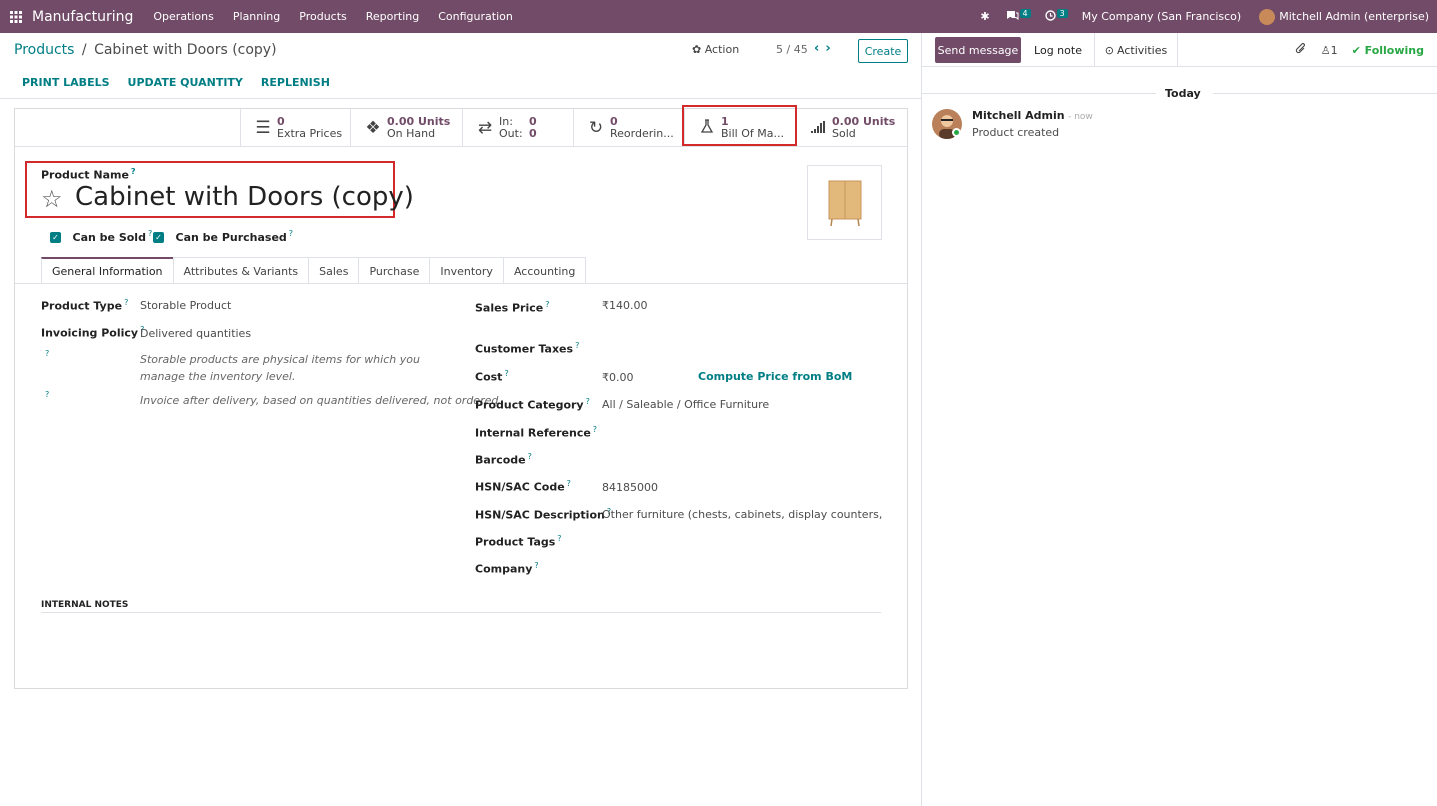 The image size is (1437, 806). I want to click on cabinet-image-icon, so click(845, 203).